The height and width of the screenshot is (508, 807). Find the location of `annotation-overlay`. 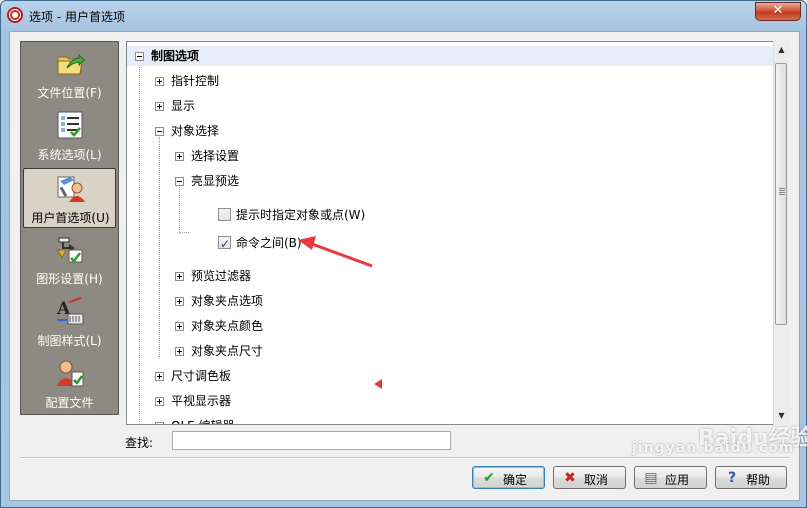

annotation-overlay is located at coordinates (340, 312).